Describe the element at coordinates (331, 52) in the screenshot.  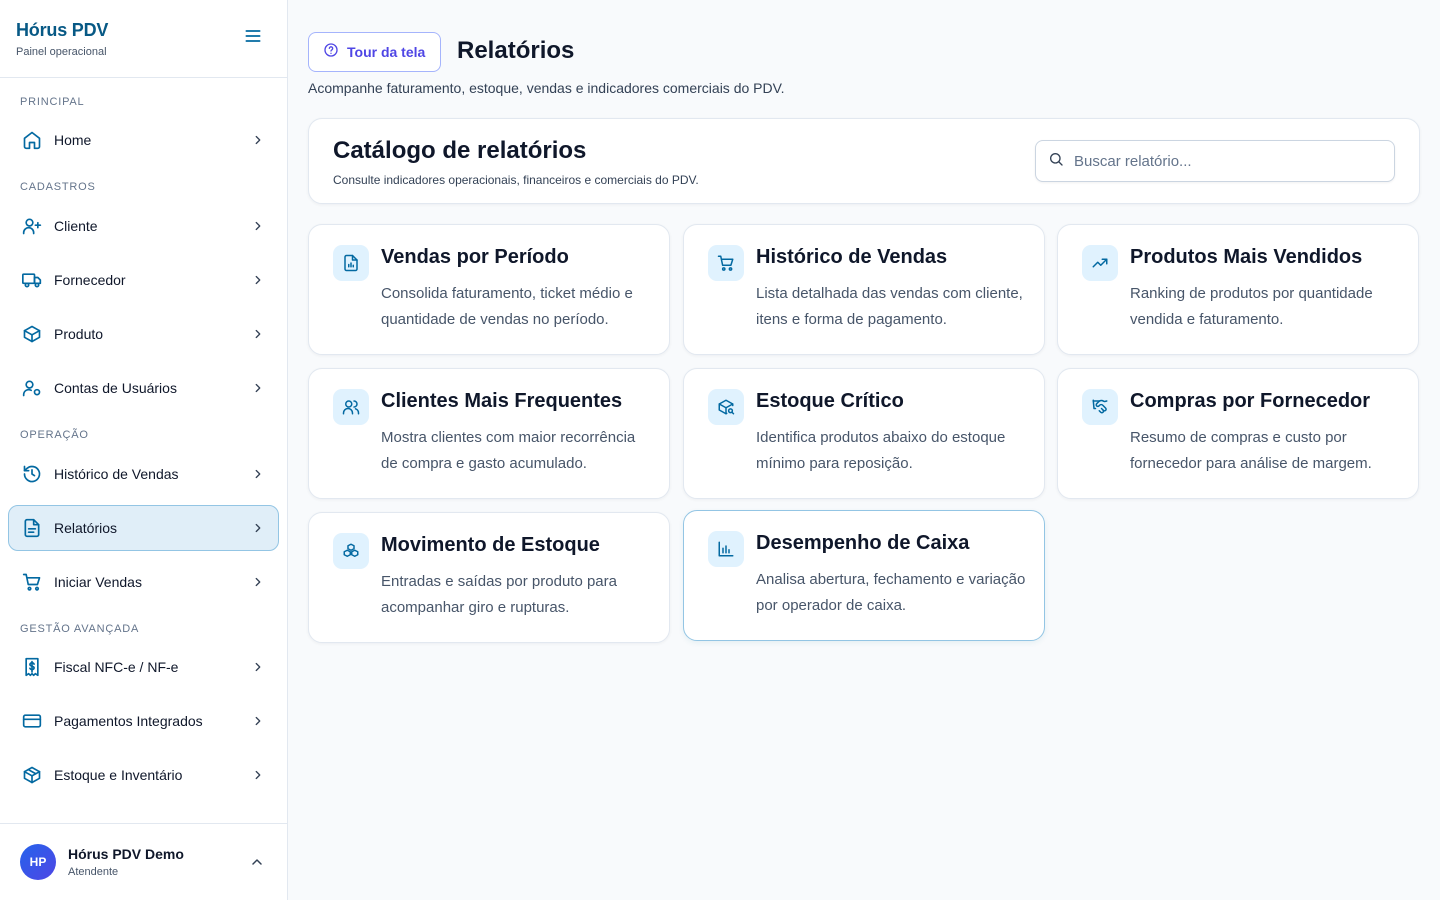
I see `help-circle-icon` at that location.